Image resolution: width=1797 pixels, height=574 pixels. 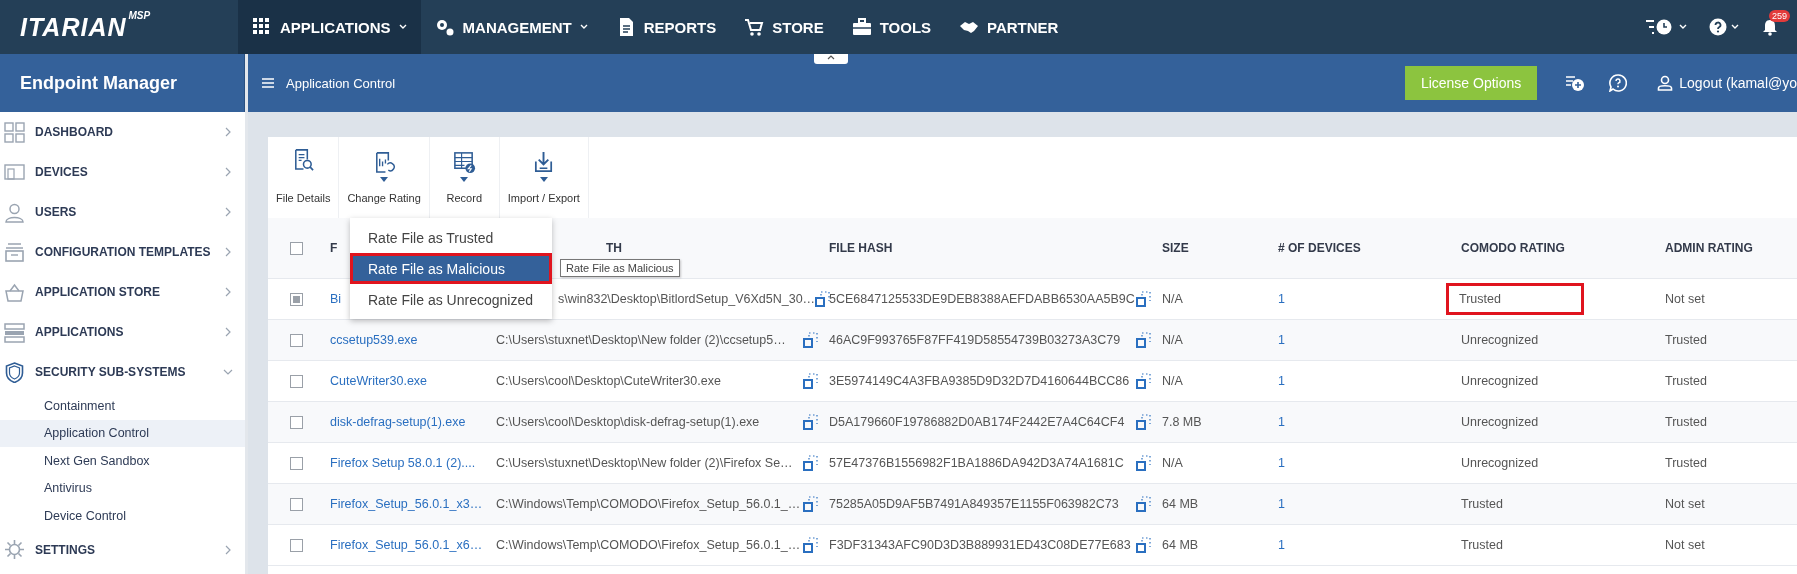 What do you see at coordinates (976, 463) in the screenshot?
I see `file-hash: 57E47376B1556982F1BA1886DA942D3A74A1681C` at bounding box center [976, 463].